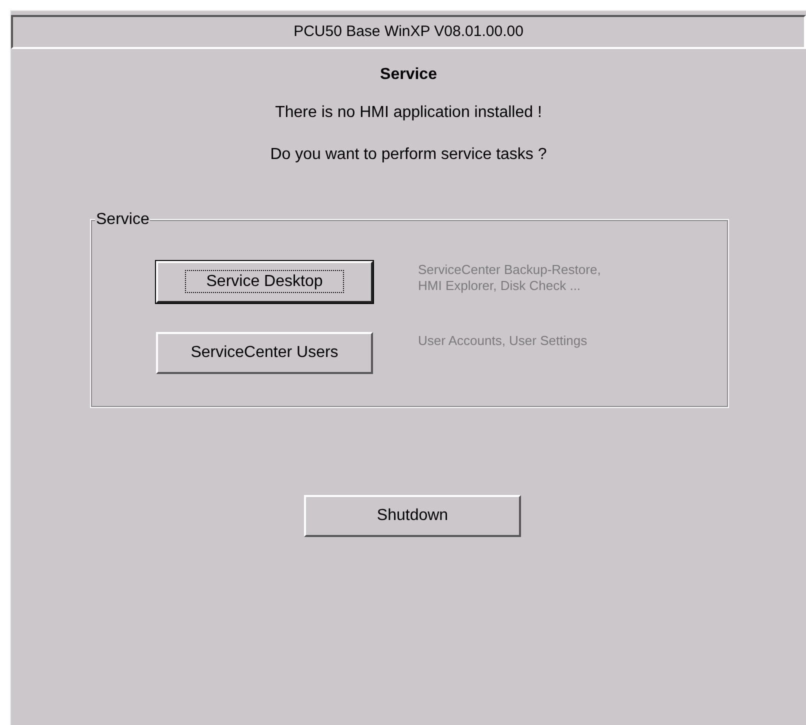 This screenshot has width=806, height=725. What do you see at coordinates (264, 353) in the screenshot?
I see `service-button: ServiceCenter Users` at bounding box center [264, 353].